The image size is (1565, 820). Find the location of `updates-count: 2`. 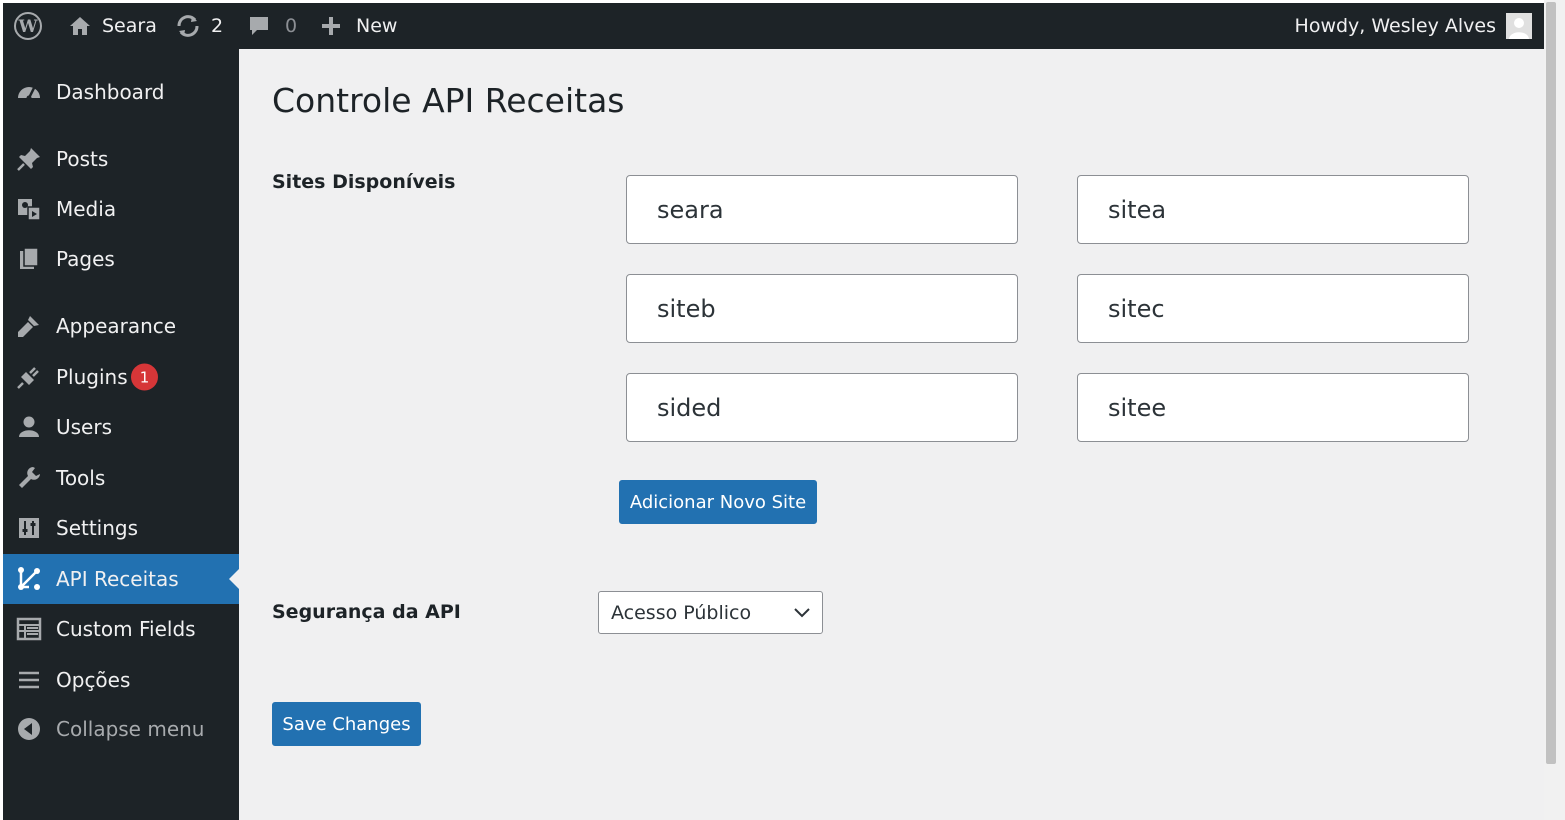

updates-count: 2 is located at coordinates (217, 26).